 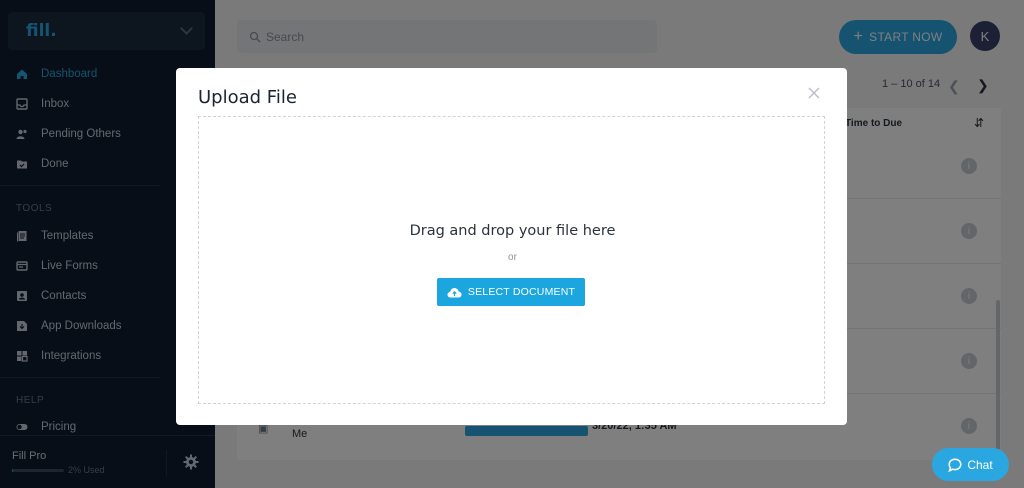 What do you see at coordinates (955, 464) in the screenshot?
I see `chat-bubble-icon` at bounding box center [955, 464].